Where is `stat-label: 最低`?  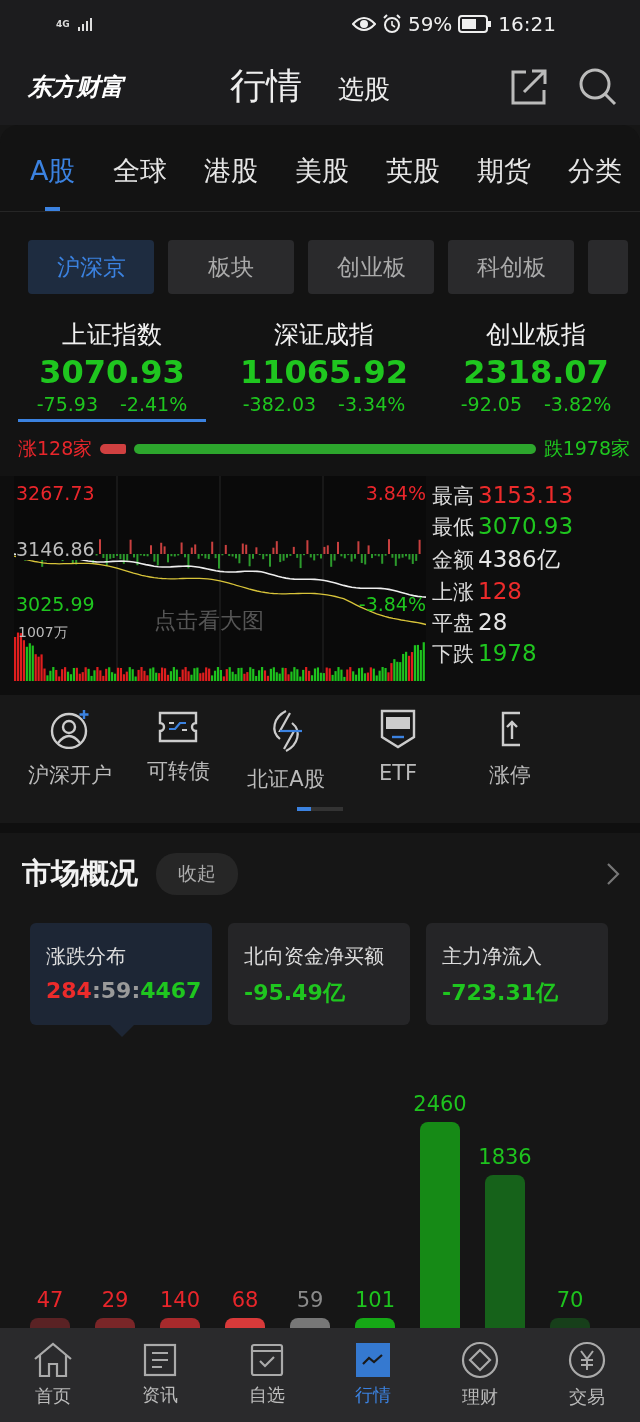 stat-label: 最低 is located at coordinates (453, 527).